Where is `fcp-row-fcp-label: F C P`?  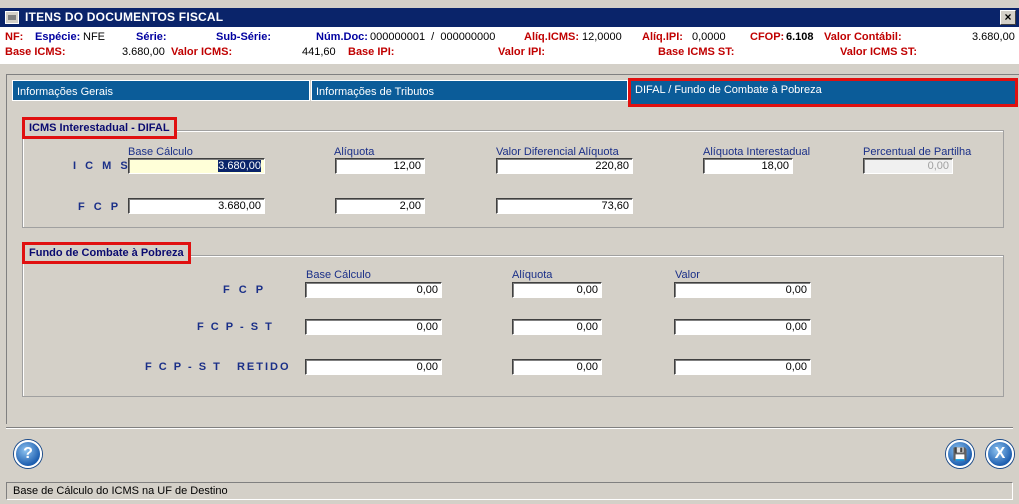 fcp-row-fcp-label: F C P is located at coordinates (245, 290).